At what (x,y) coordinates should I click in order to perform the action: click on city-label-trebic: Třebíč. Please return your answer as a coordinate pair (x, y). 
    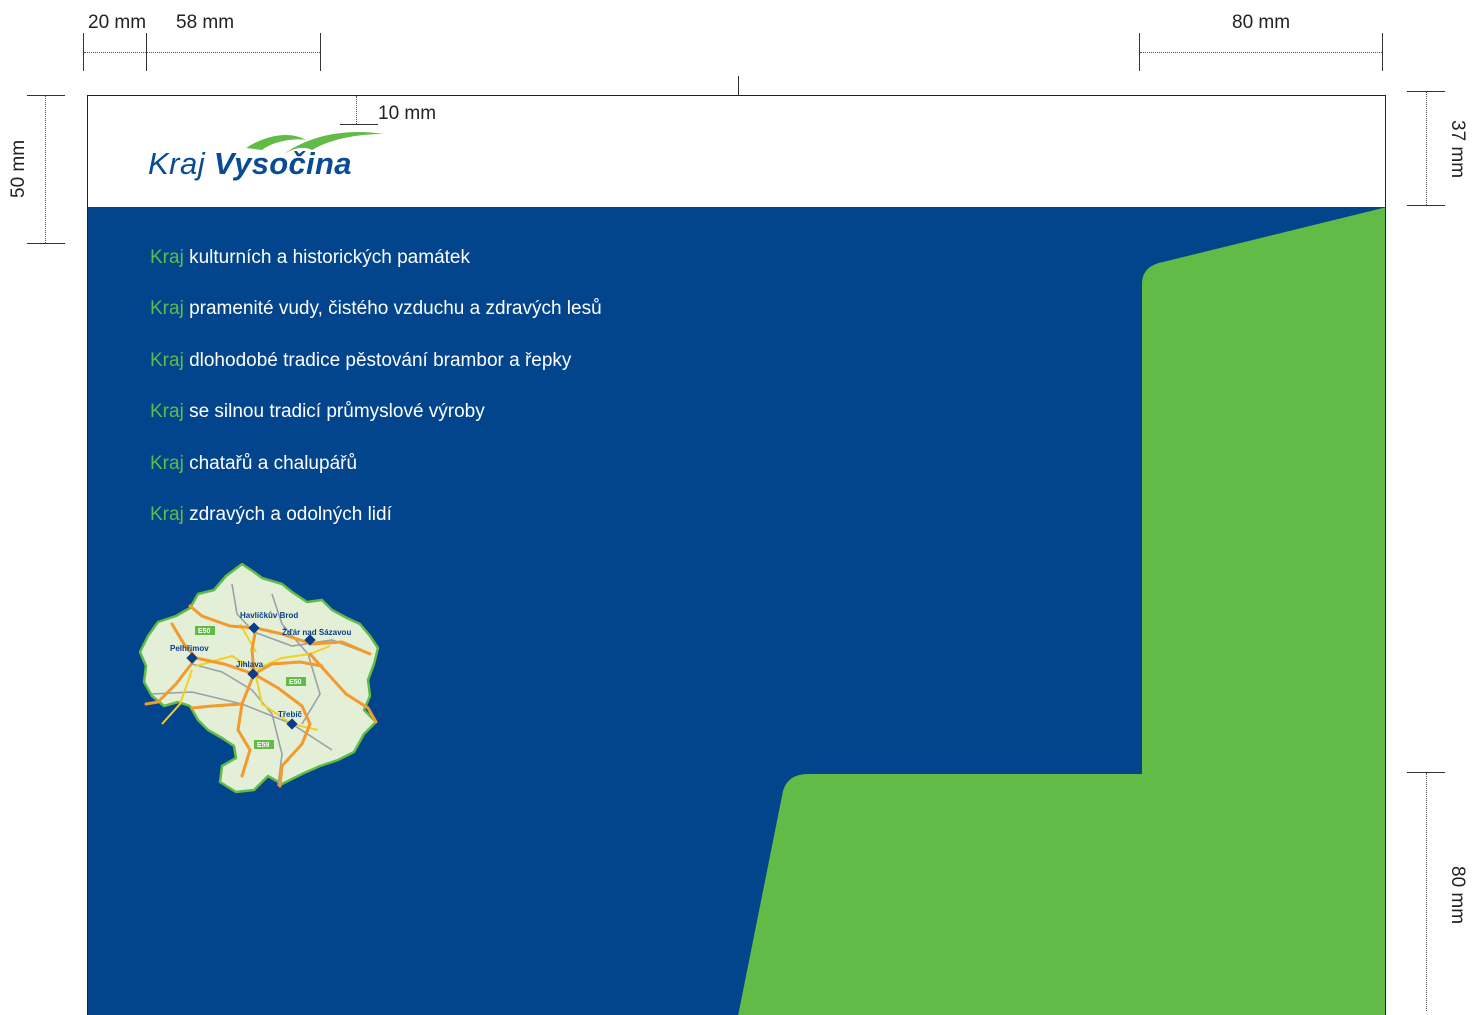
    Looking at the image, I should click on (290, 714).